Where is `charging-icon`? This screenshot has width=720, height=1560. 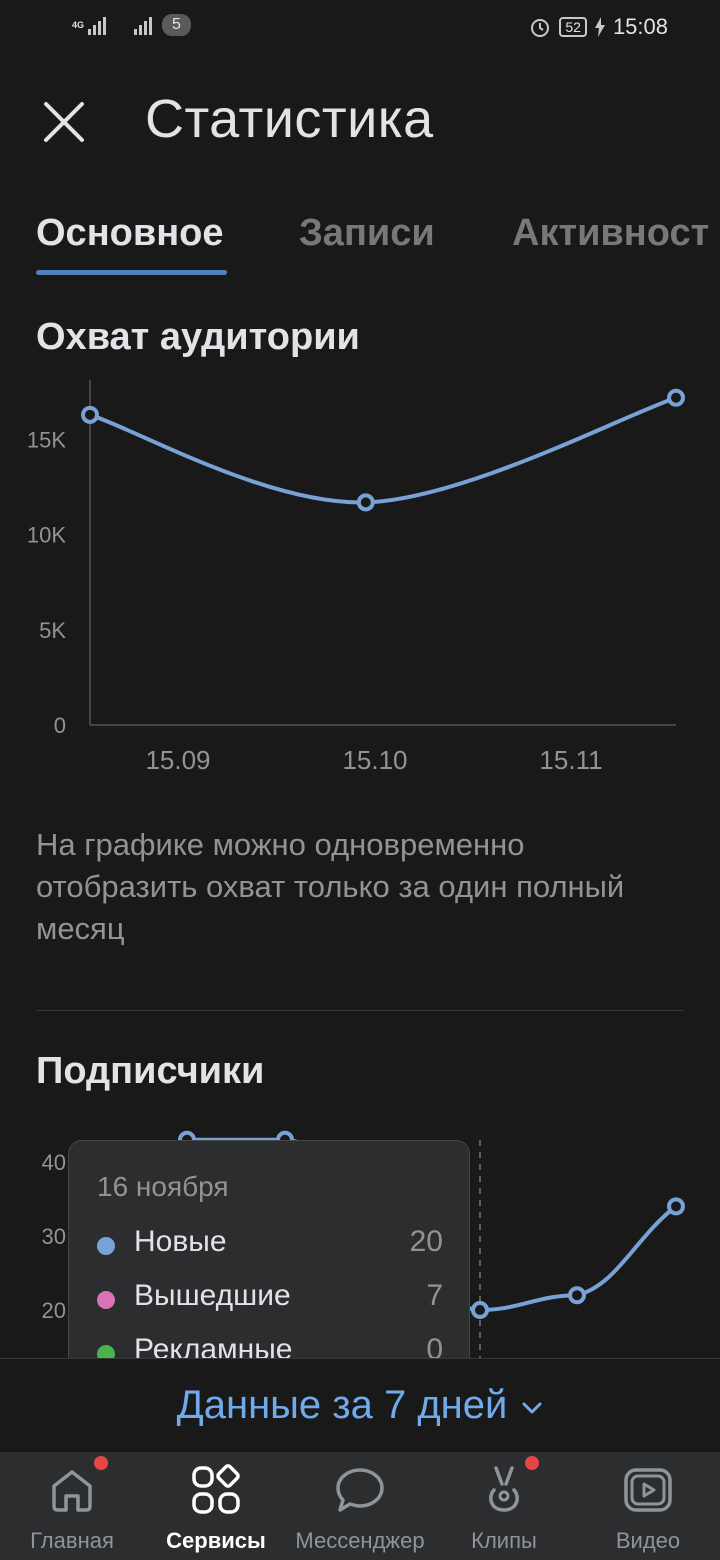 charging-icon is located at coordinates (599, 27).